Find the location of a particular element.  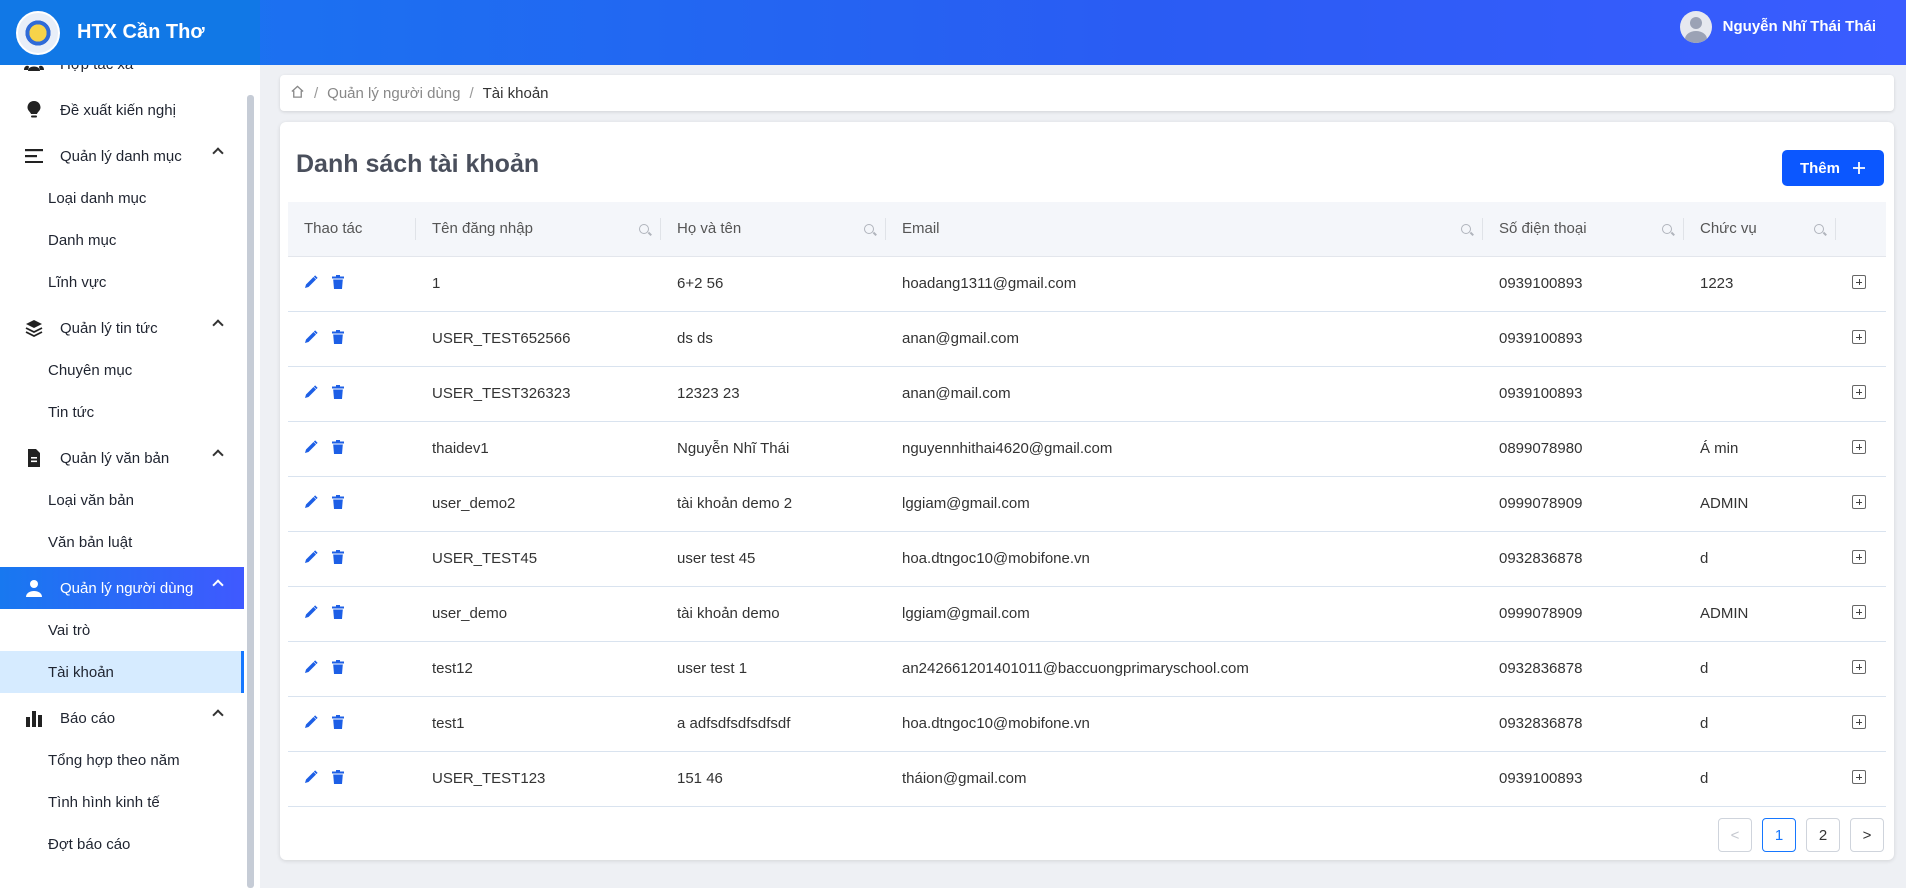

sidebar-item-2: Quản lý danh mục is located at coordinates (122, 156).